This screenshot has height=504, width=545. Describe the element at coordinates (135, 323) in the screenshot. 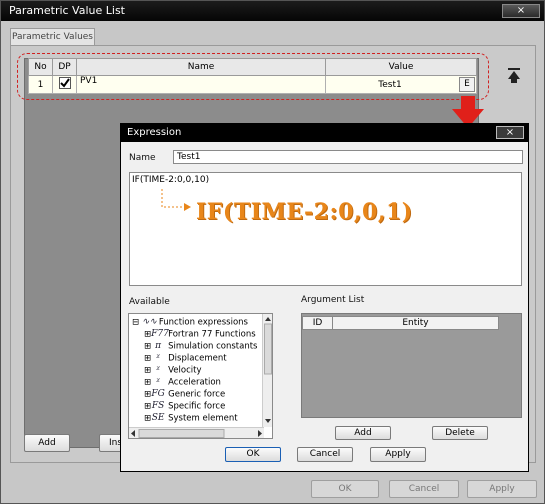

I see `collapse-icon: ⊟` at that location.